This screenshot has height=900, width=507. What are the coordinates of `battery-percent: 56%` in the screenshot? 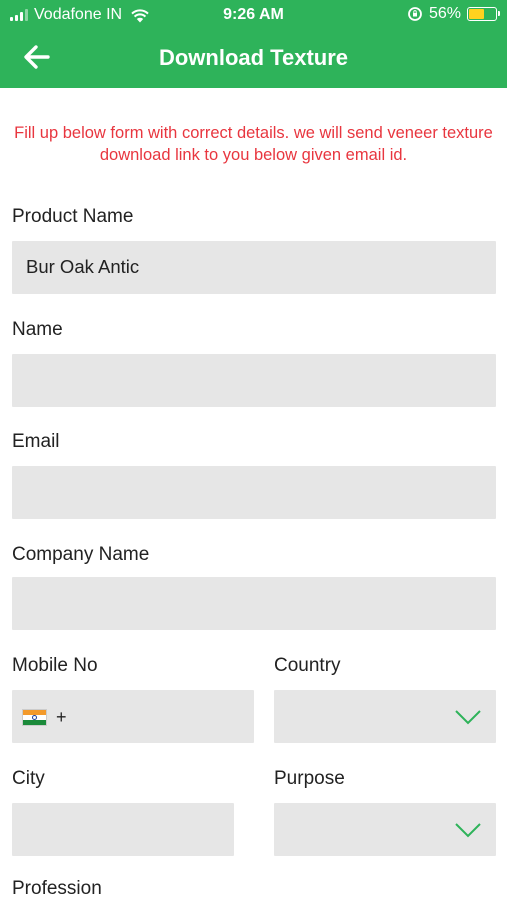 It's located at (444, 13).